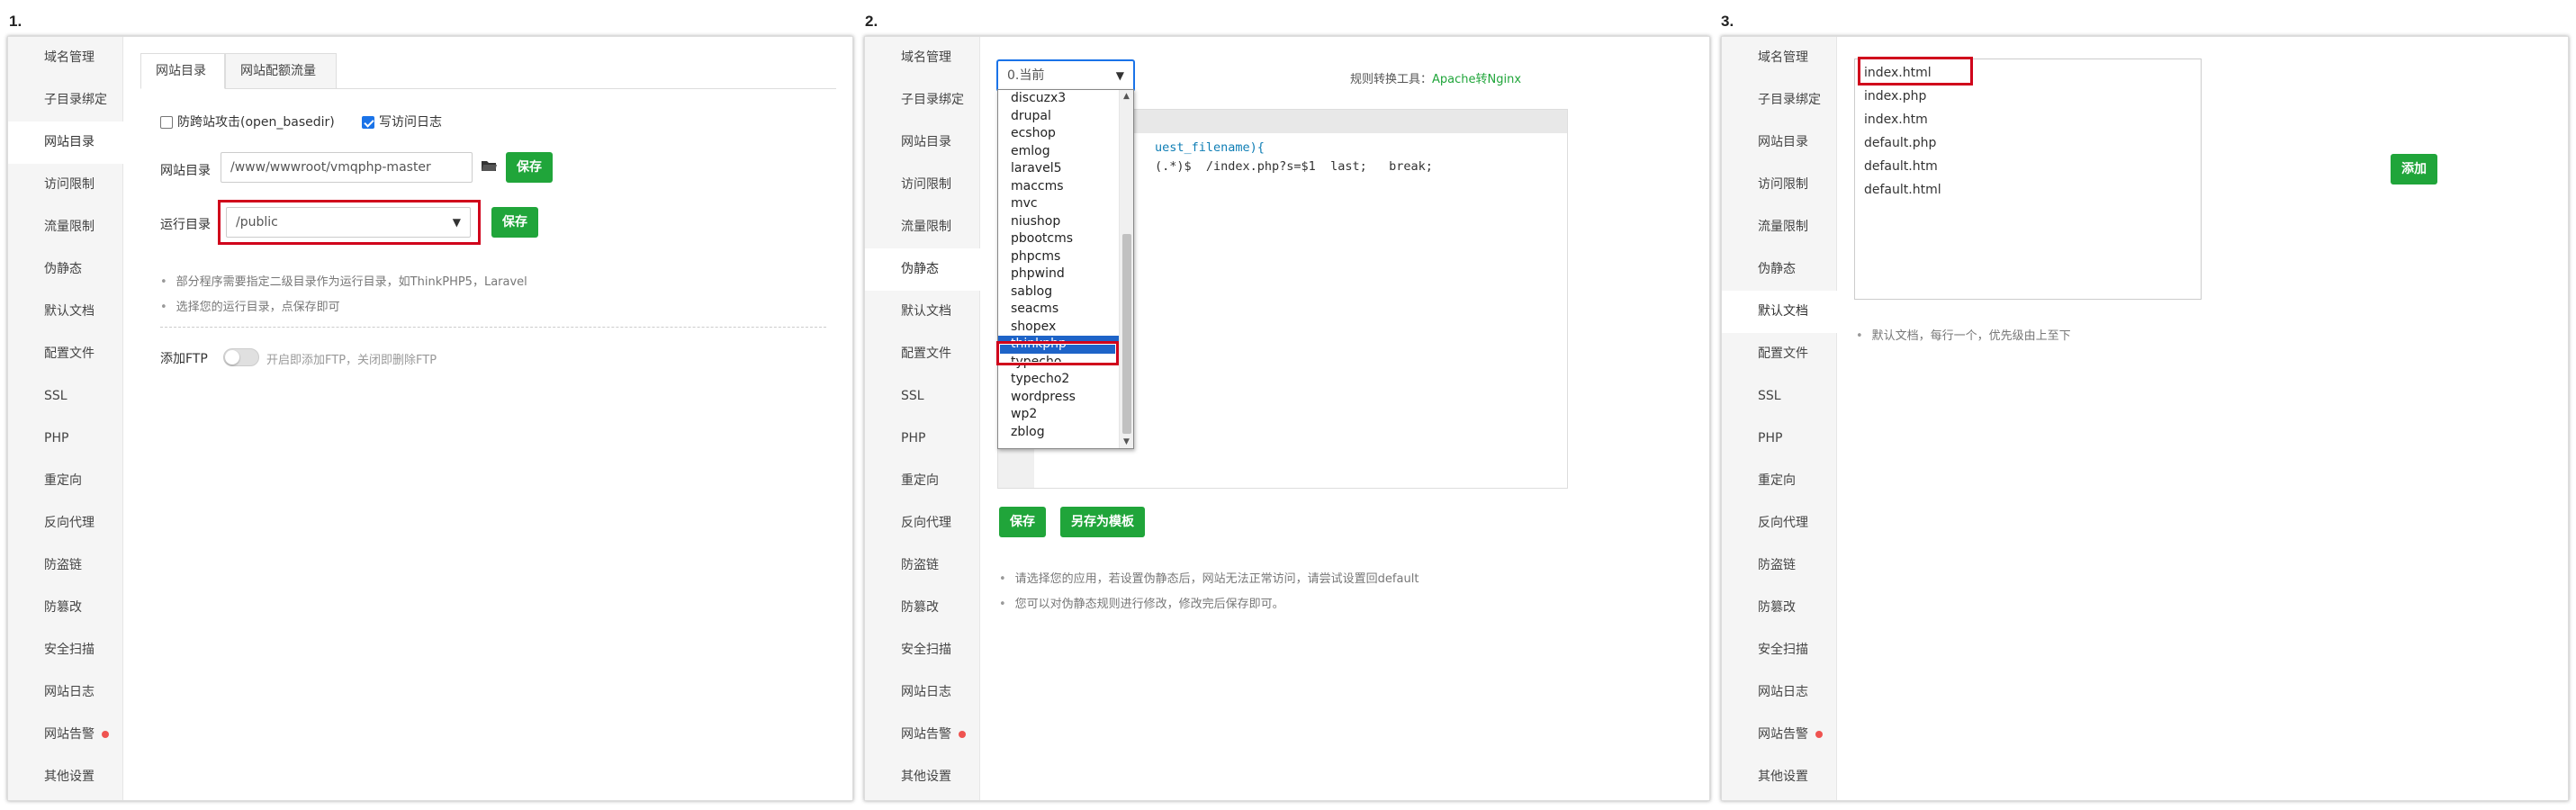 Image resolution: width=2576 pixels, height=810 pixels. Describe the element at coordinates (1065, 117) in the screenshot. I see `dropdown-option-drupal: drupal` at that location.